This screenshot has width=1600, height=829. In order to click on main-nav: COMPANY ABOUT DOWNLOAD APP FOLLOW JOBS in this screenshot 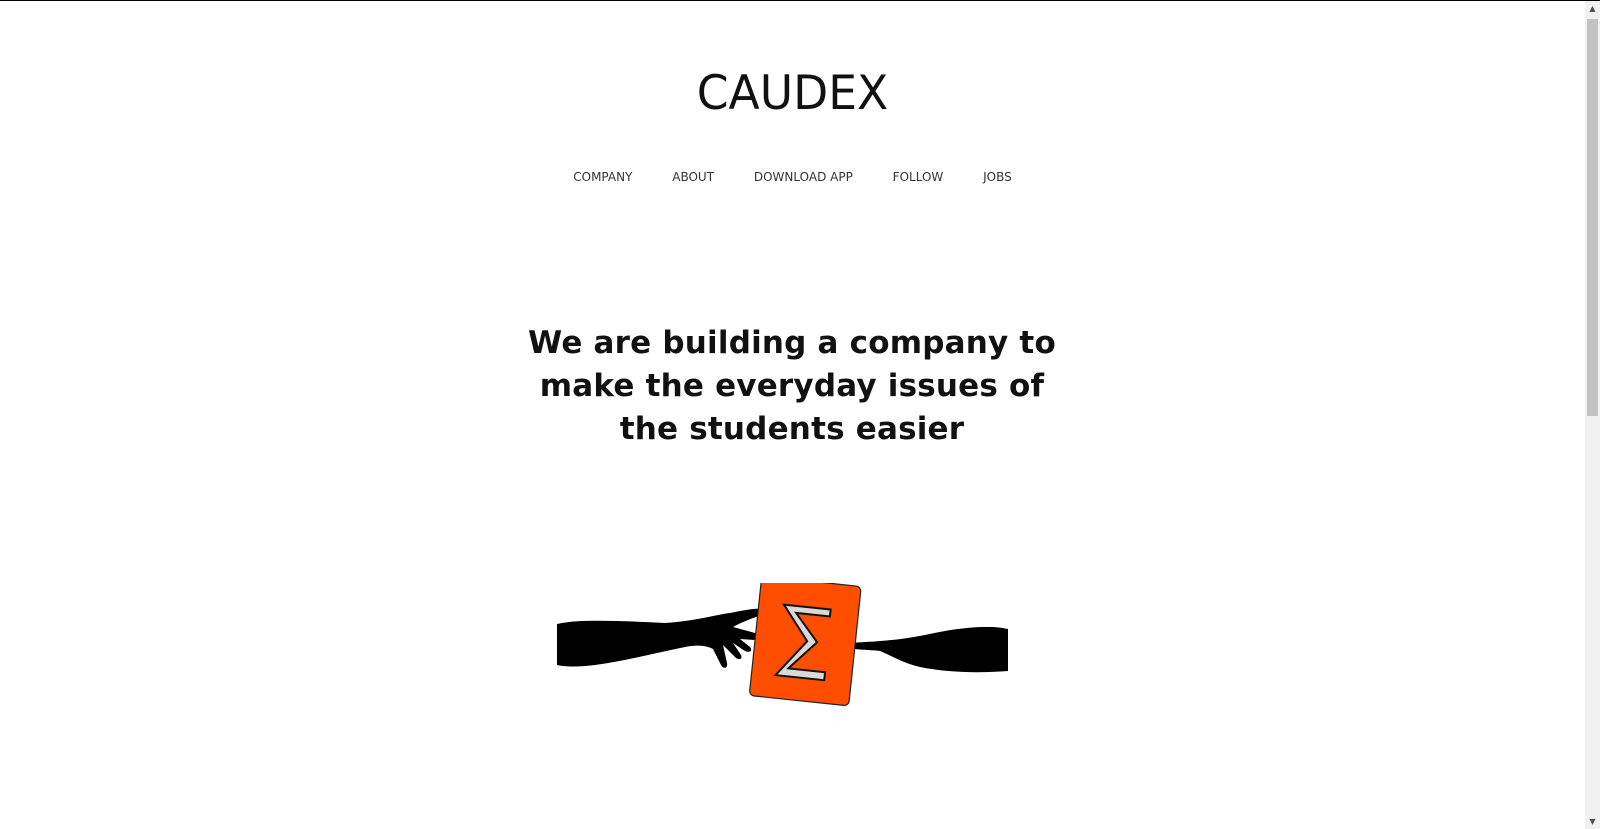, I will do `click(792, 177)`.